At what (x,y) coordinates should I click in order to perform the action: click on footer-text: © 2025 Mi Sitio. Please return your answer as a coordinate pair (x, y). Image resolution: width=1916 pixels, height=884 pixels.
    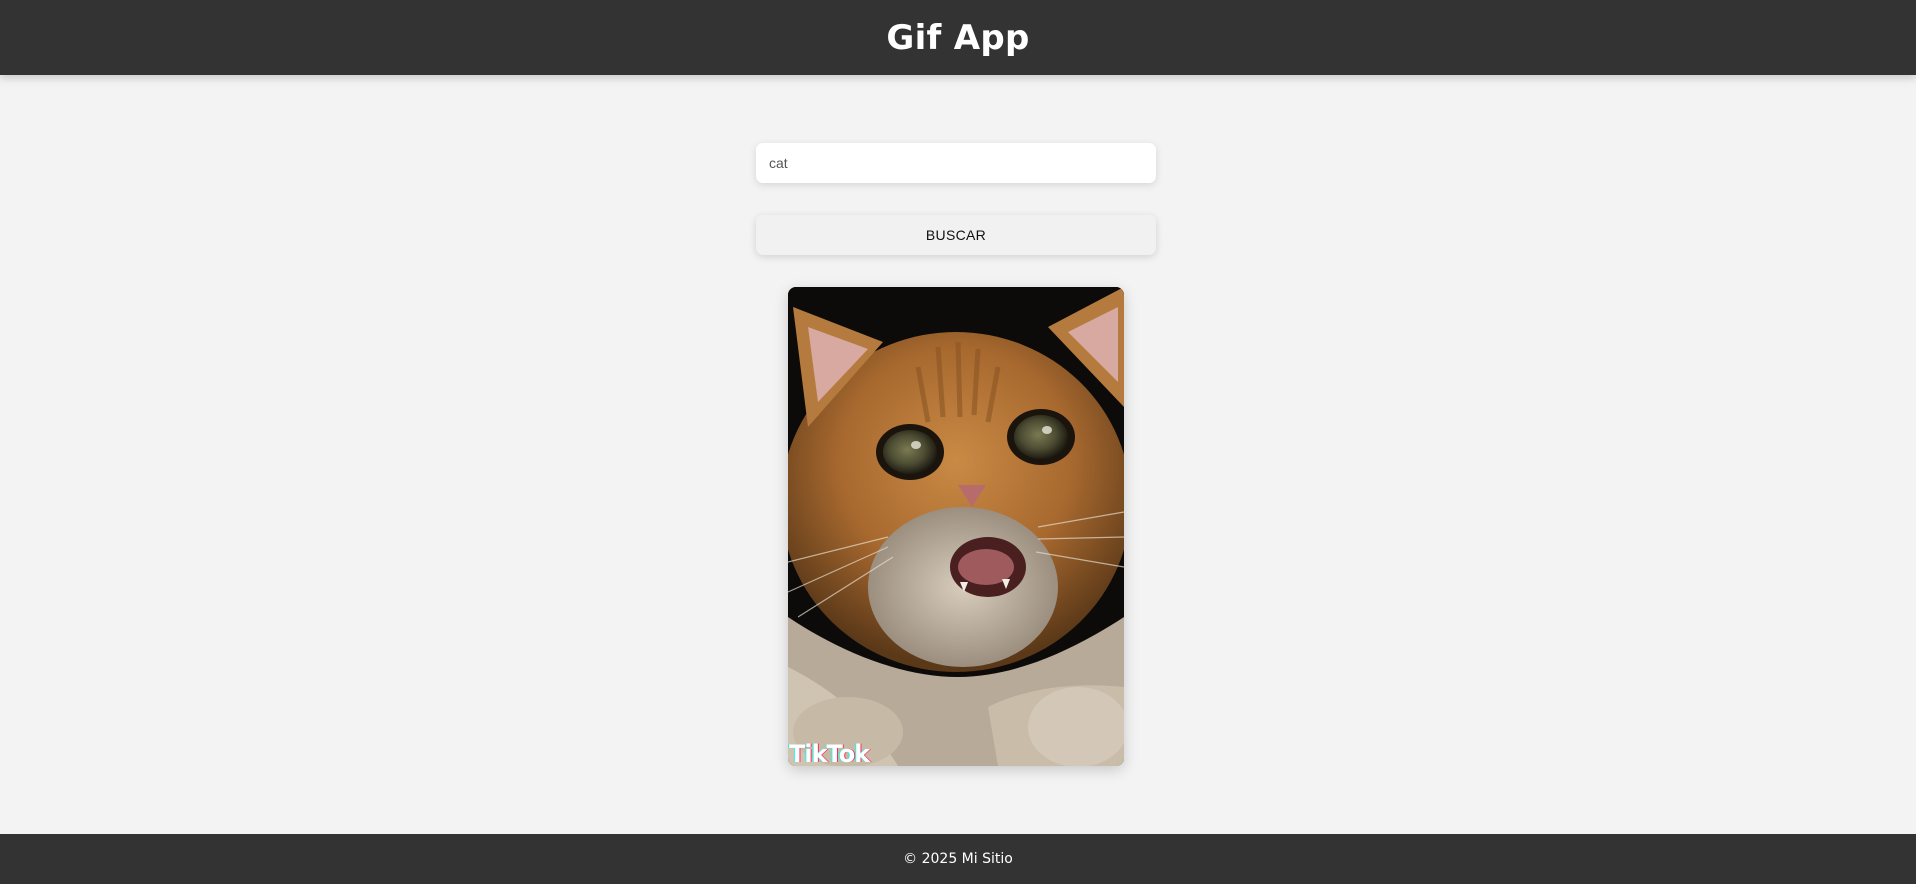
    Looking at the image, I should click on (958, 859).